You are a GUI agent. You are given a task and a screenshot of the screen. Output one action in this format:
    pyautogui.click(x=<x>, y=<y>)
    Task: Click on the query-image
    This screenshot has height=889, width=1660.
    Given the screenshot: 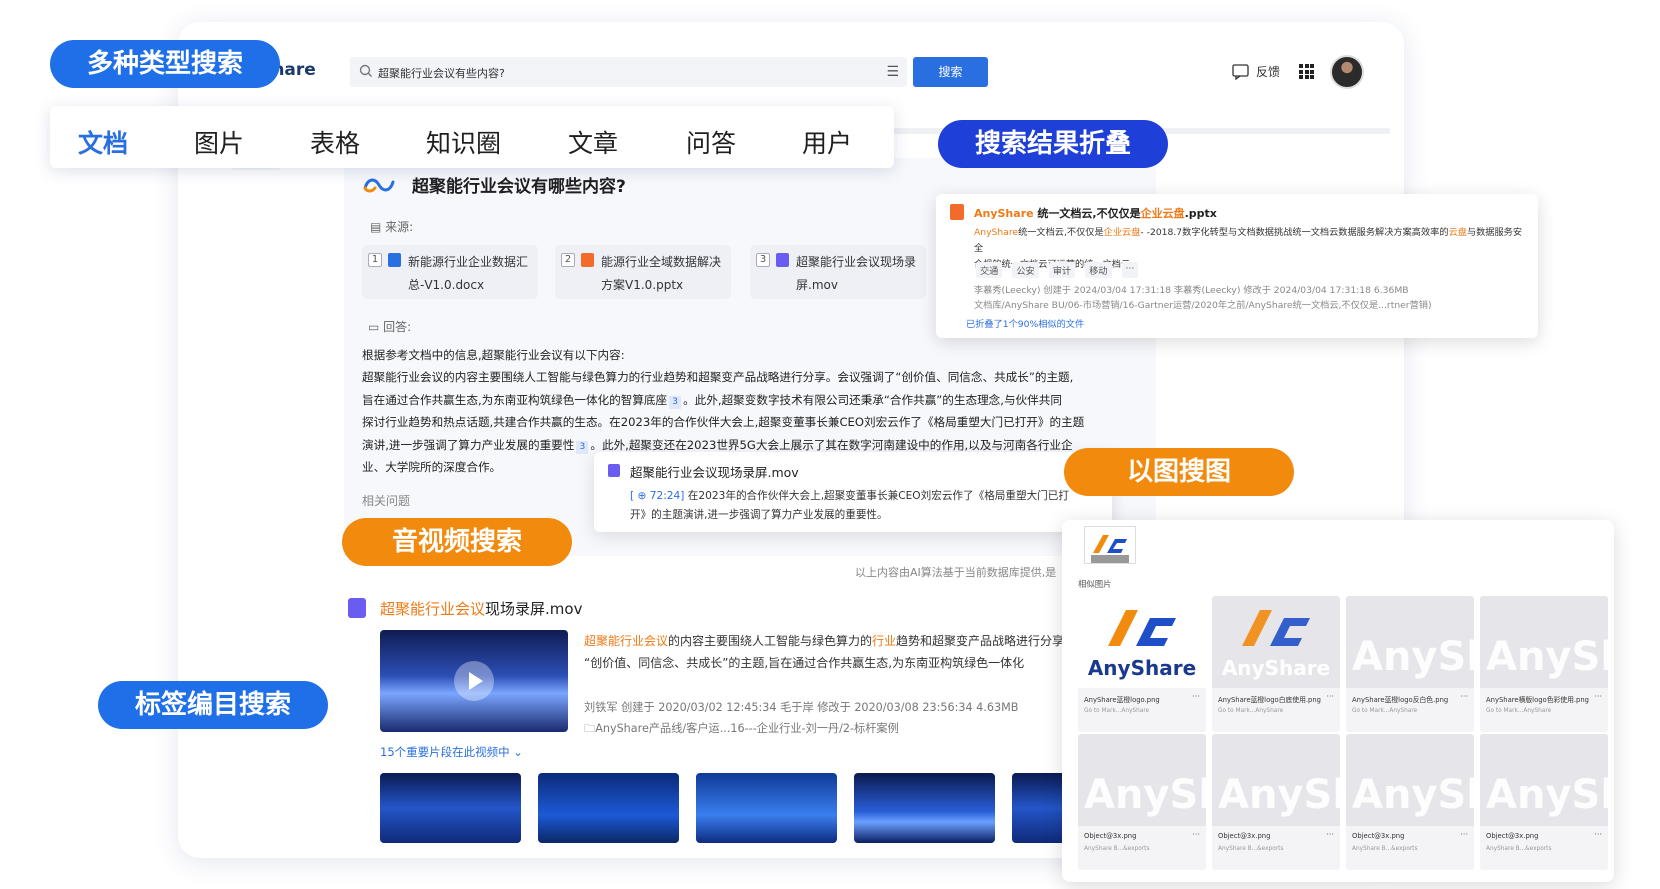 What is the action you would take?
    pyautogui.click(x=1110, y=545)
    